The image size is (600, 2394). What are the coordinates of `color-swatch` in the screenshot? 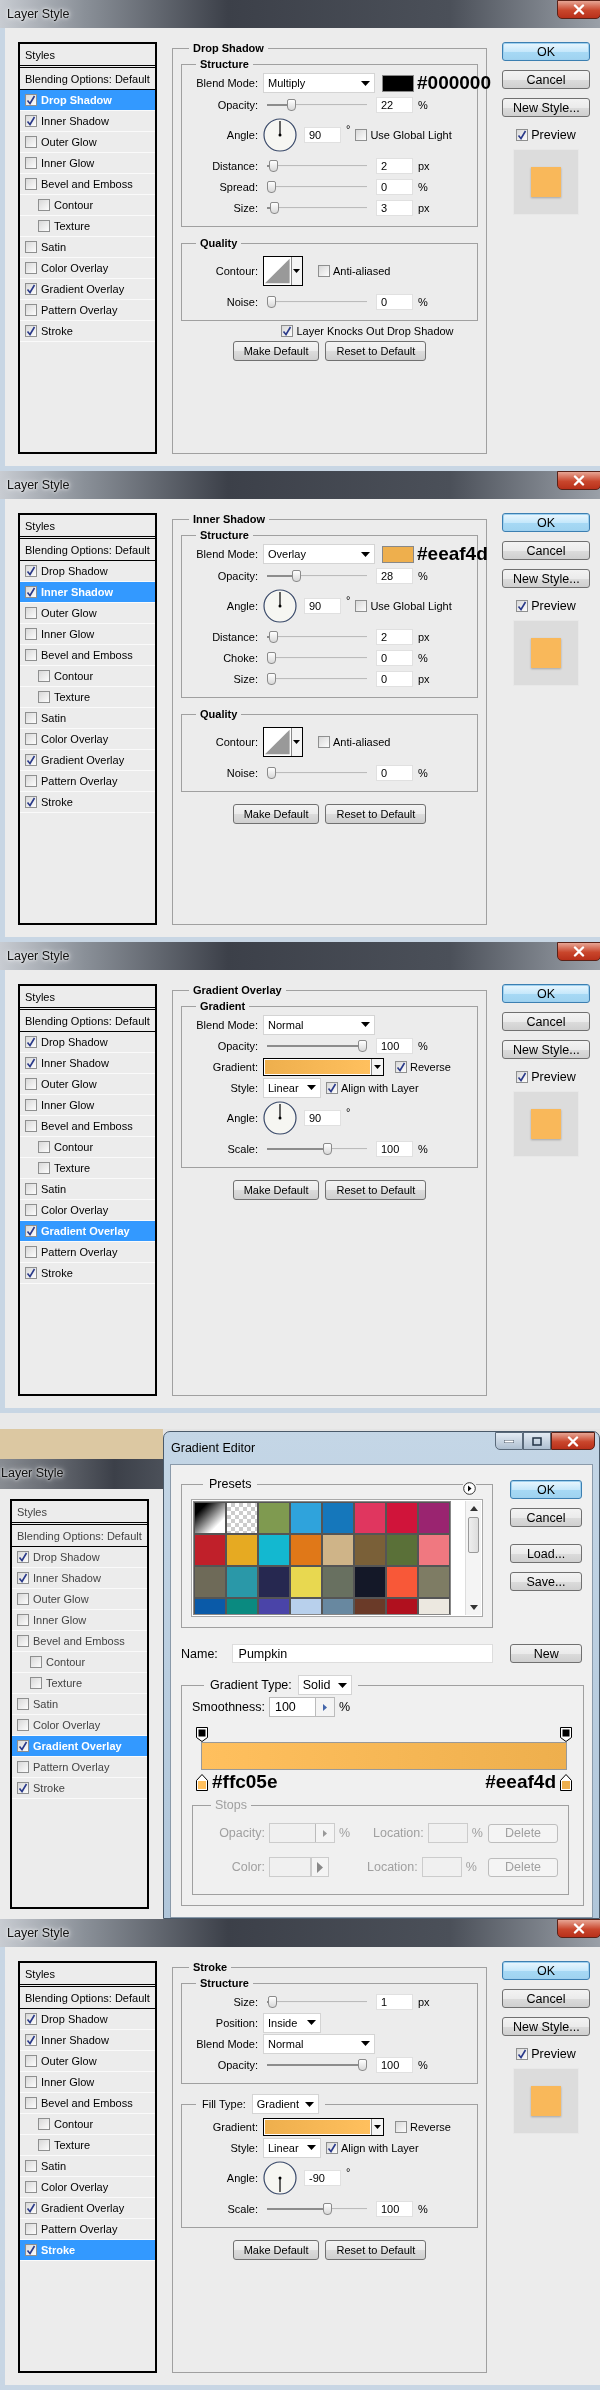 It's located at (398, 554).